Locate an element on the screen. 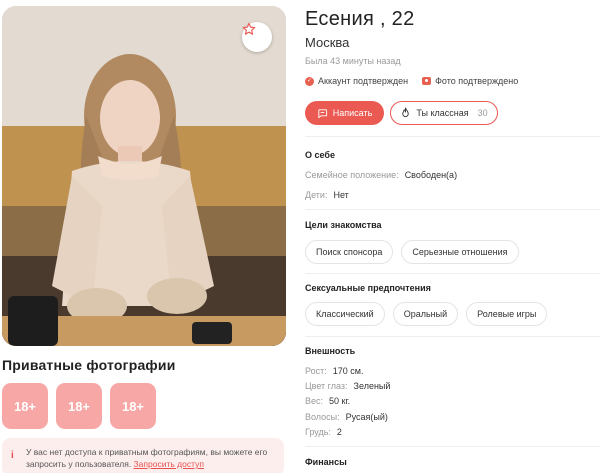 The image size is (600, 473). appearance-height-key: Рост: is located at coordinates (316, 371).